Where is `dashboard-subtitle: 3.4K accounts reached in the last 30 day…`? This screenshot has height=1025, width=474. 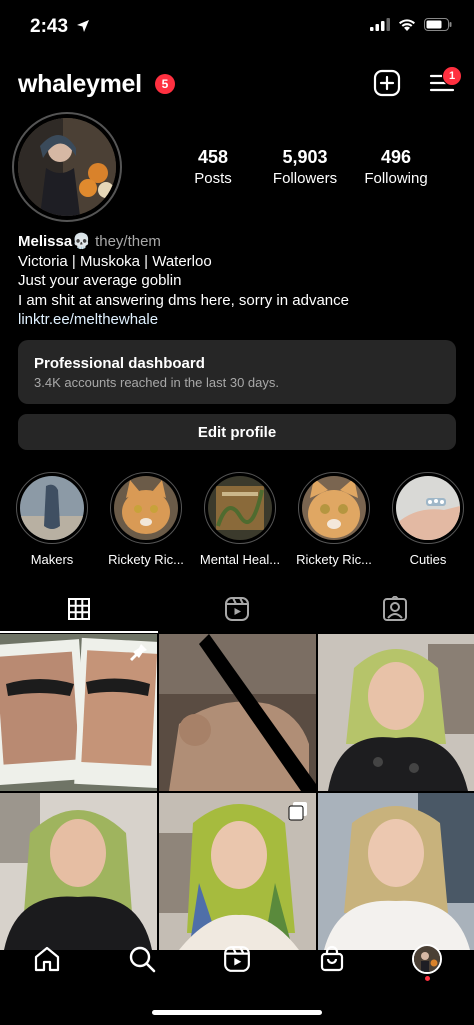 dashboard-subtitle: 3.4K accounts reached in the last 30 day… is located at coordinates (156, 382).